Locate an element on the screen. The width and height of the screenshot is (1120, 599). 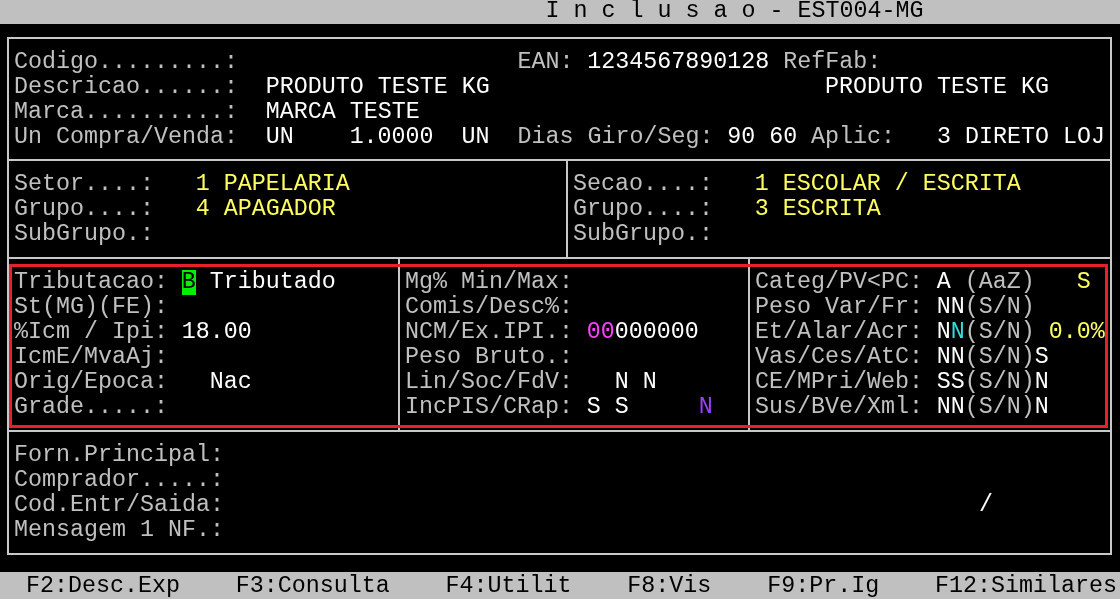
field-label: Comprador.....: is located at coordinates (119, 480).